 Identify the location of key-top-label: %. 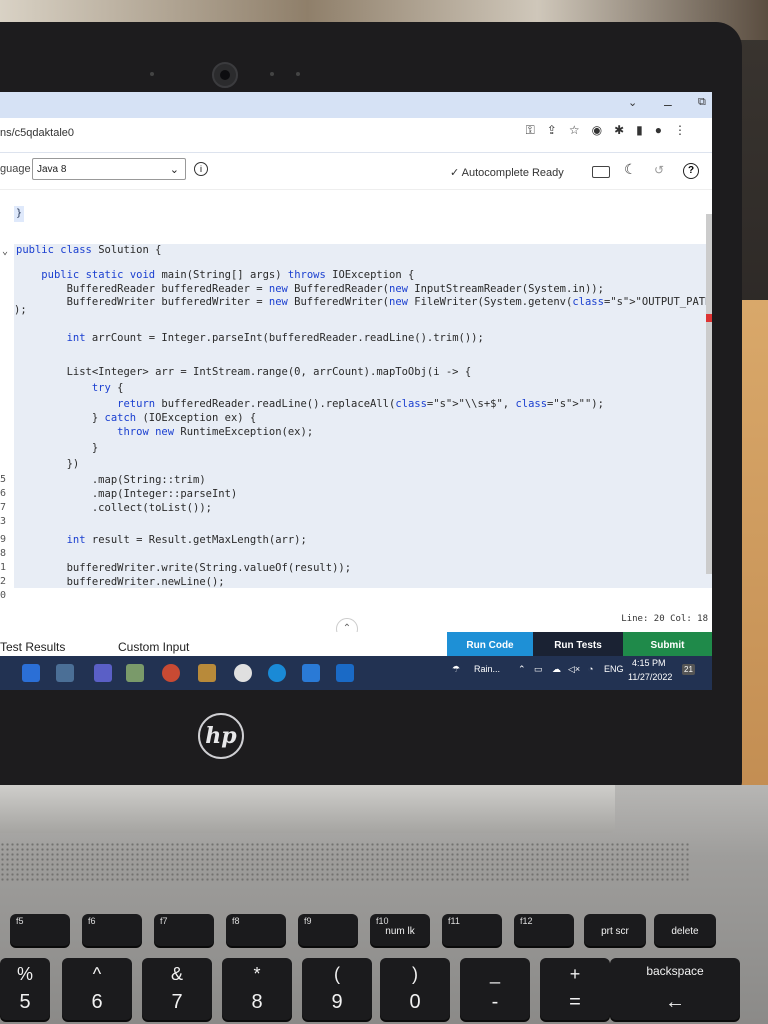
(24, 974).